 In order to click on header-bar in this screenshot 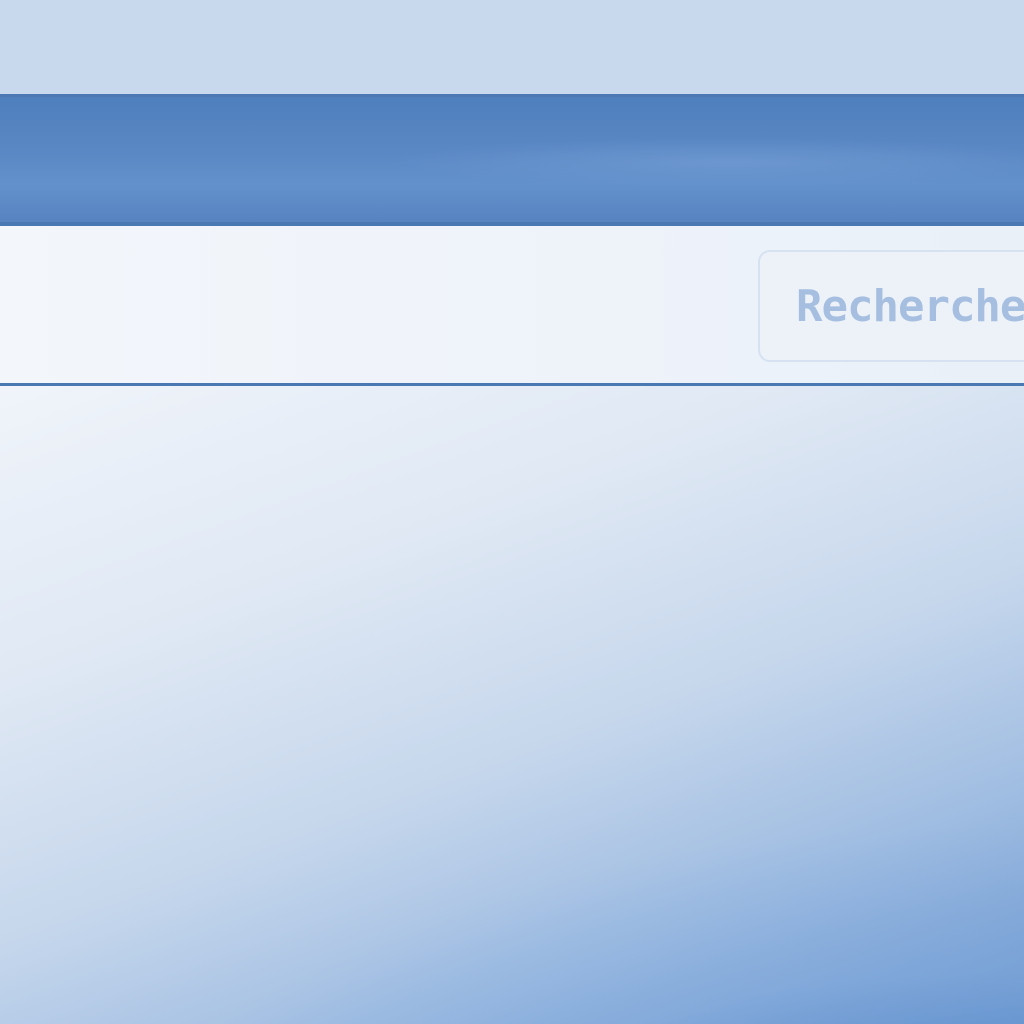, I will do `click(512, 160)`.